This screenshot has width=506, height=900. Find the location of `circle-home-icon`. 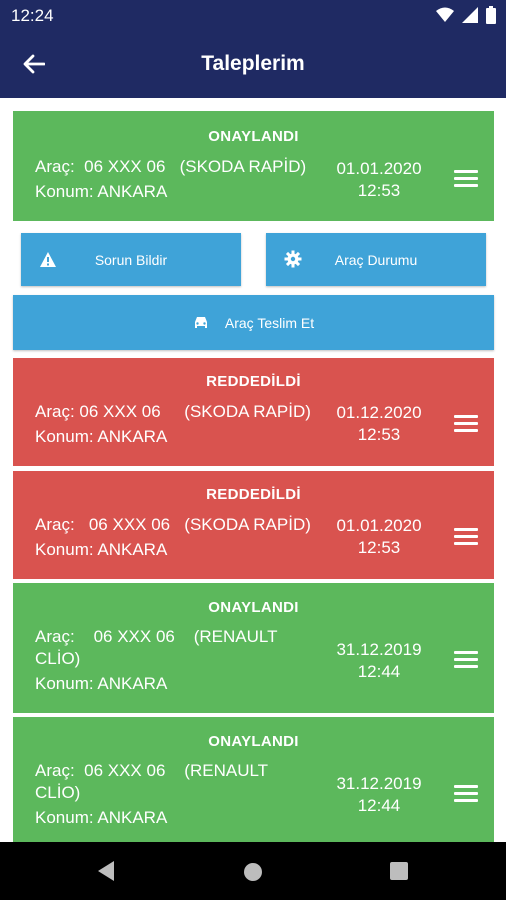

circle-home-icon is located at coordinates (253, 872).